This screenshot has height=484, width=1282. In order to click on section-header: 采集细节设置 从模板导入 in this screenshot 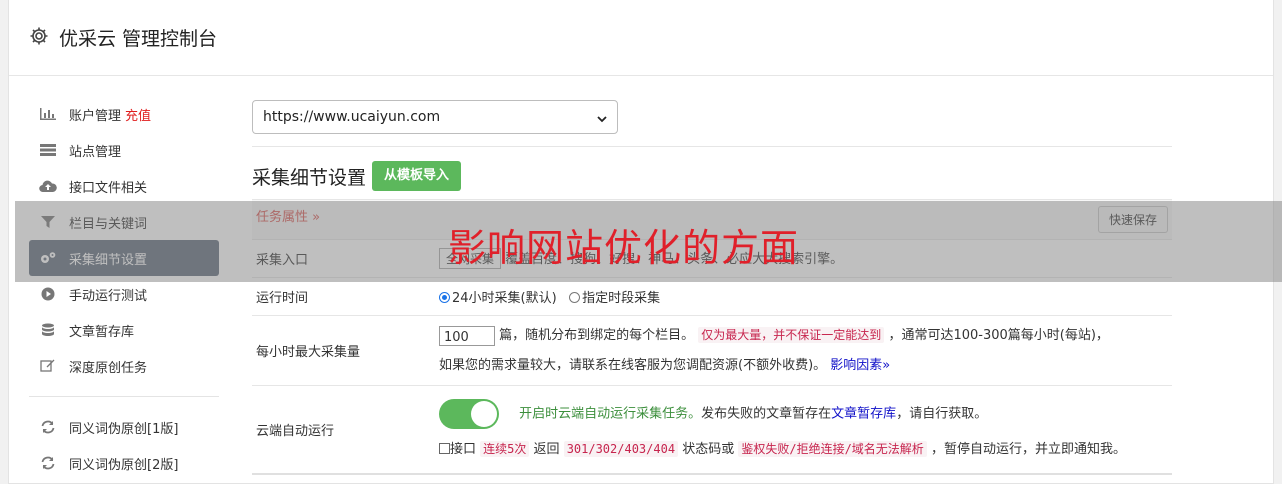, I will do `click(712, 176)`.